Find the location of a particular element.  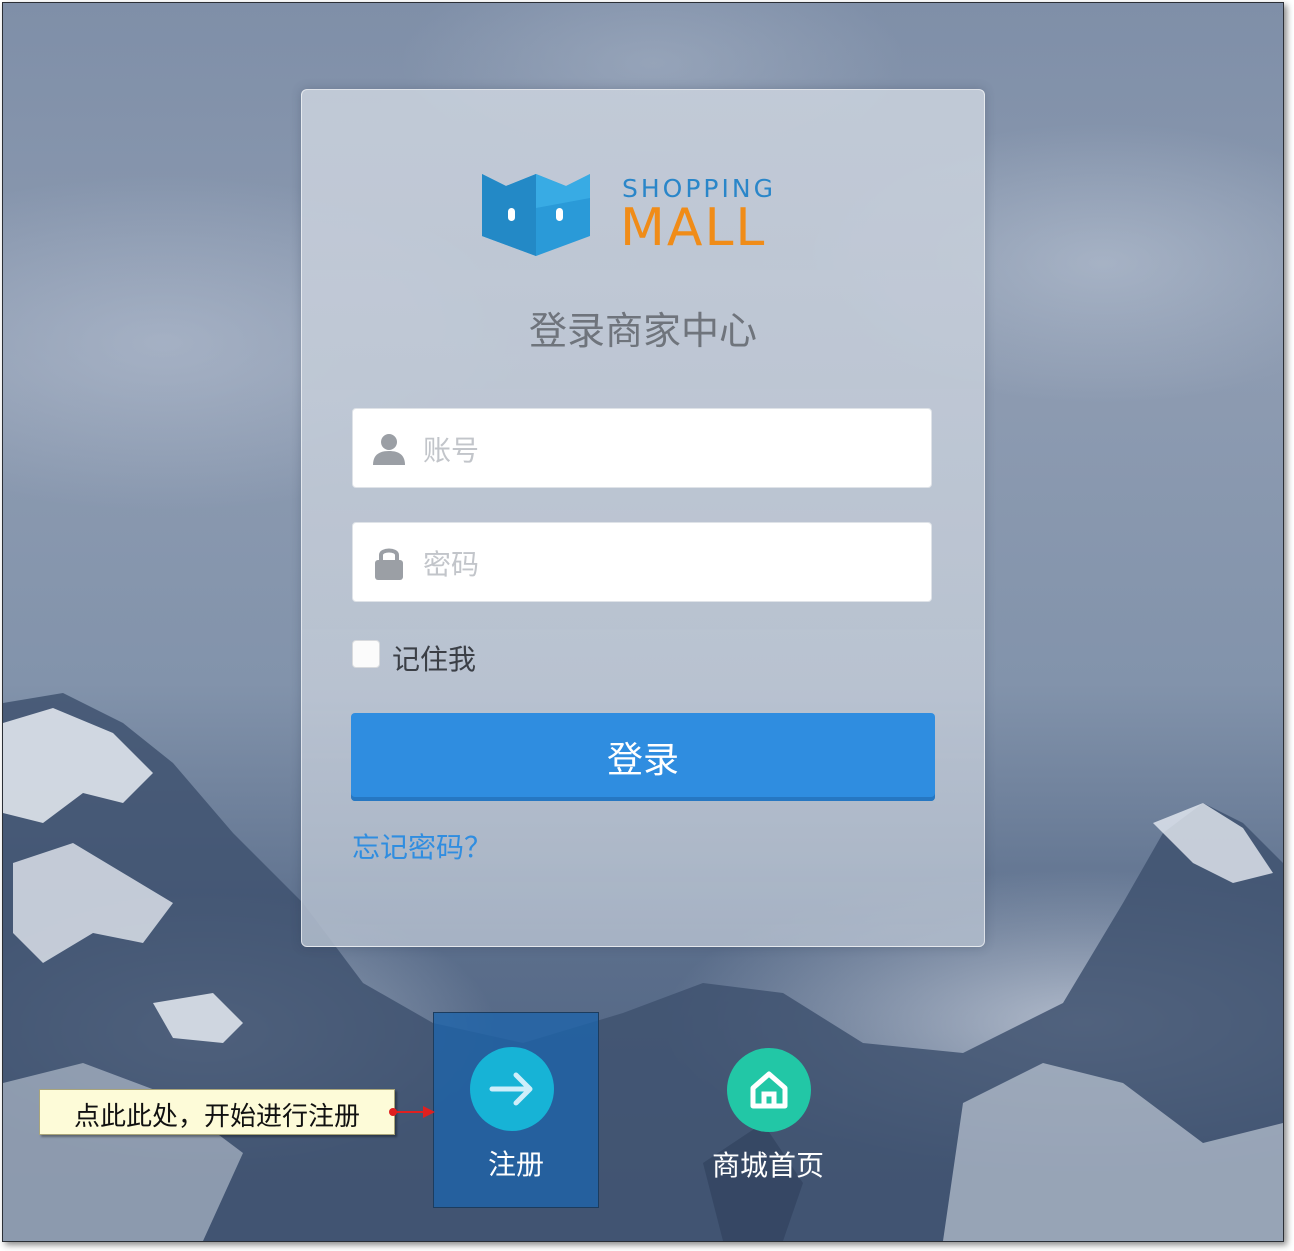

lock-icon is located at coordinates (389, 564).